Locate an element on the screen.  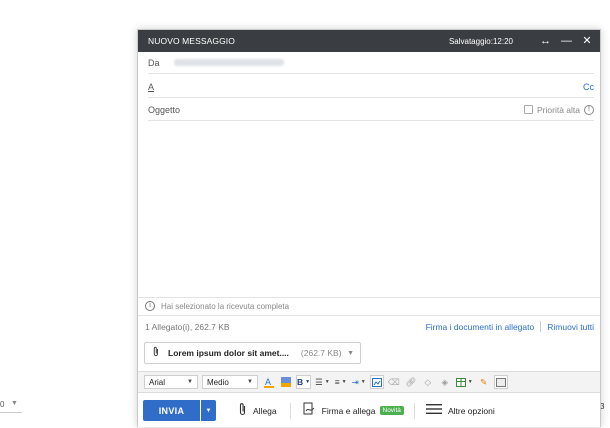
background-underline is located at coordinates (11, 412).